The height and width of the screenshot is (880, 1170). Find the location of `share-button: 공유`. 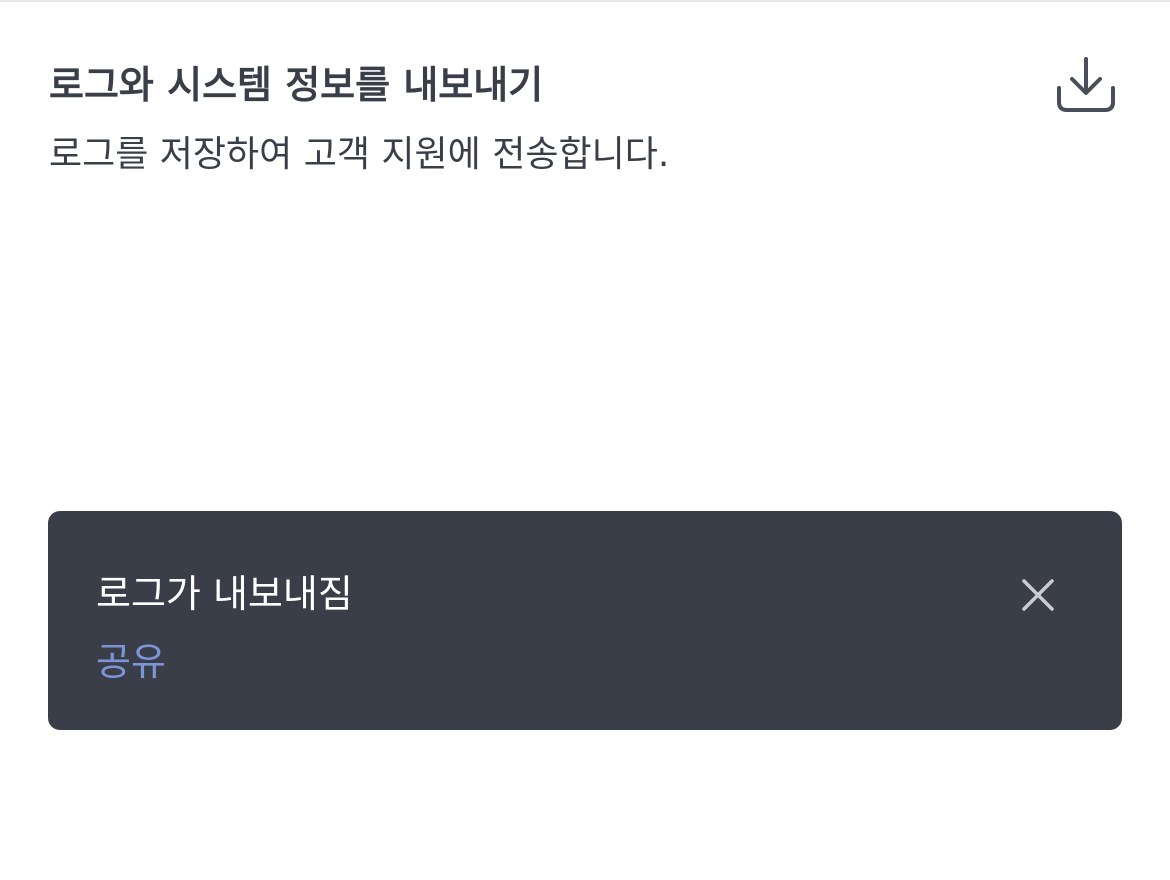

share-button: 공유 is located at coordinates (131, 662).